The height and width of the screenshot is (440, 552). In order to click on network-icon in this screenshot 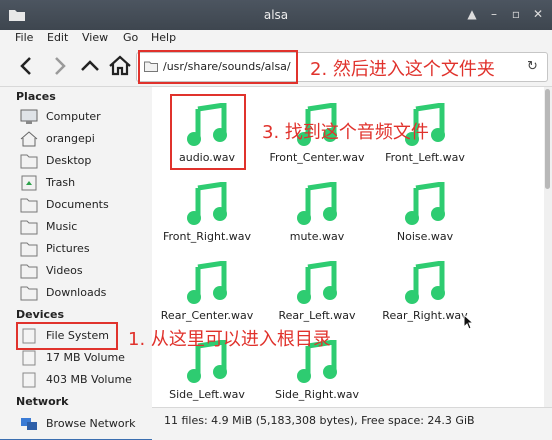, I will do `click(29, 424)`.